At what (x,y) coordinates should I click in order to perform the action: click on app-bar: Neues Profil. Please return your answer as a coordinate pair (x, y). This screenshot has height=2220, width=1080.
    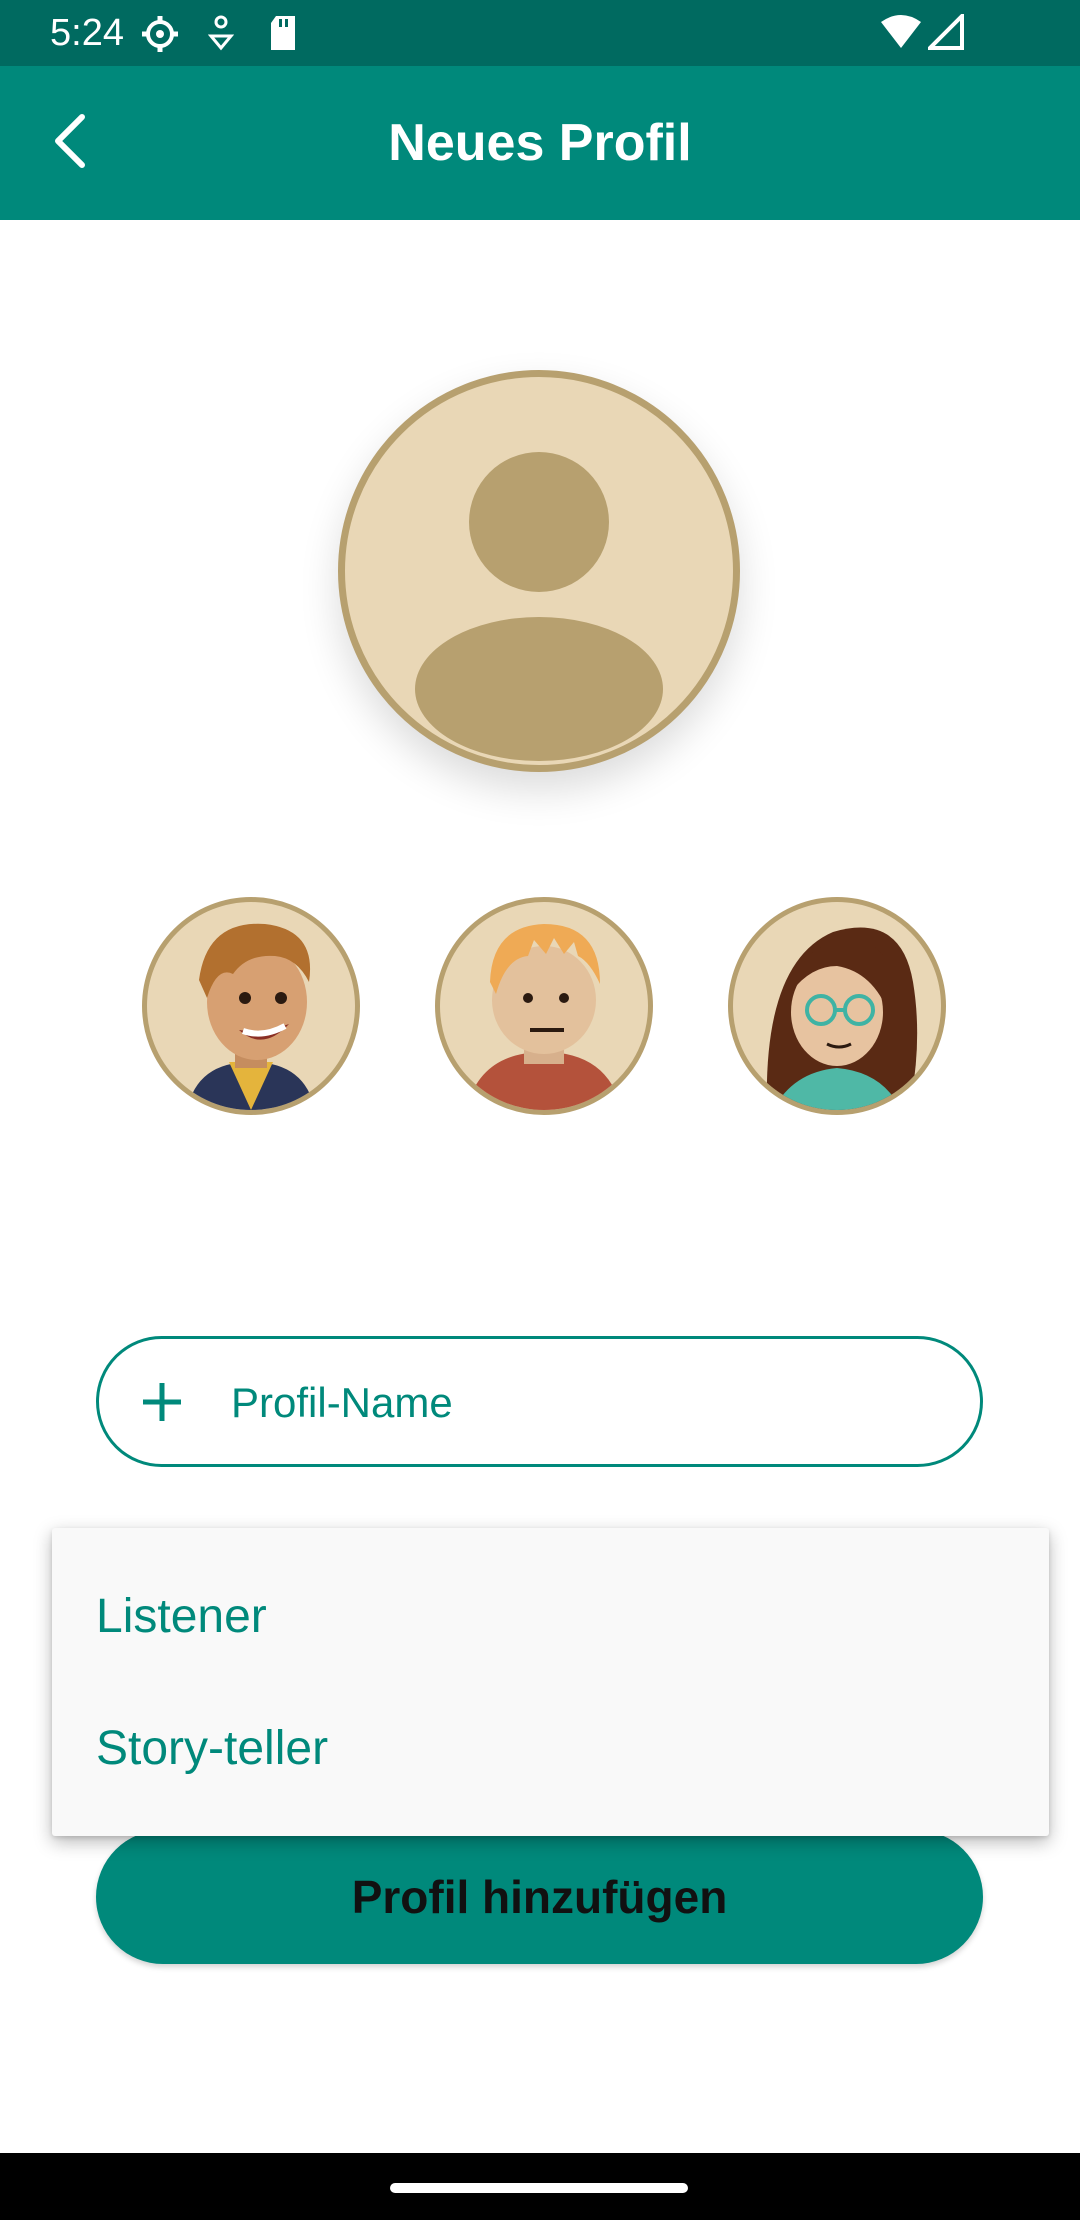
    Looking at the image, I should click on (540, 143).